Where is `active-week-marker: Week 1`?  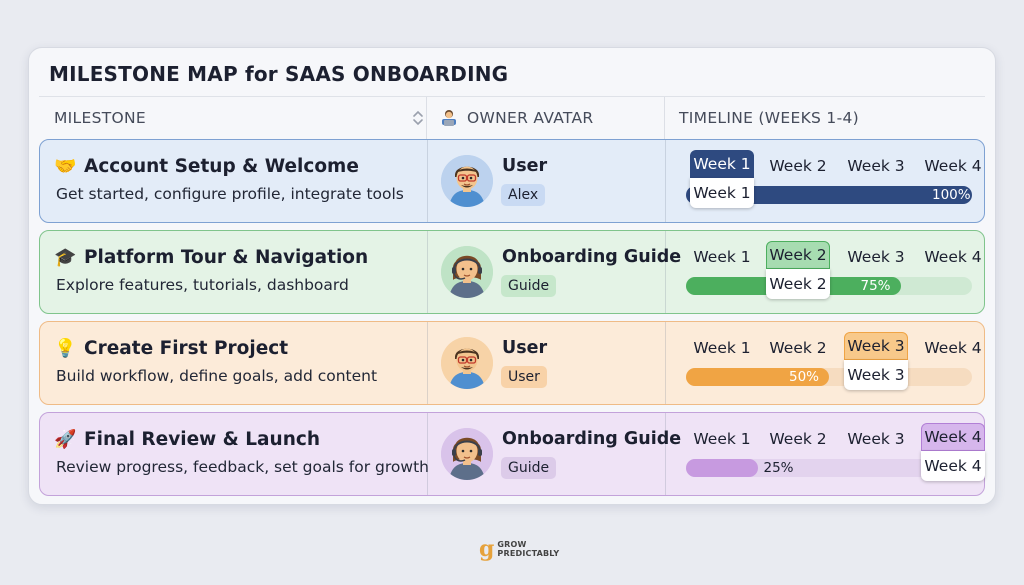 active-week-marker: Week 1 is located at coordinates (722, 193).